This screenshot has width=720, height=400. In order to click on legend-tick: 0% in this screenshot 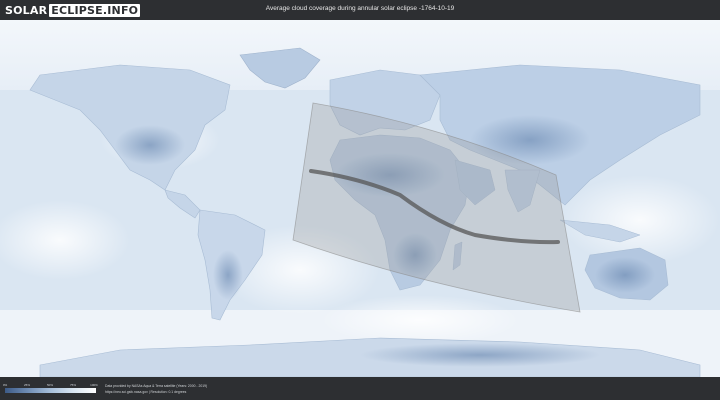, I will do `click(5, 385)`.